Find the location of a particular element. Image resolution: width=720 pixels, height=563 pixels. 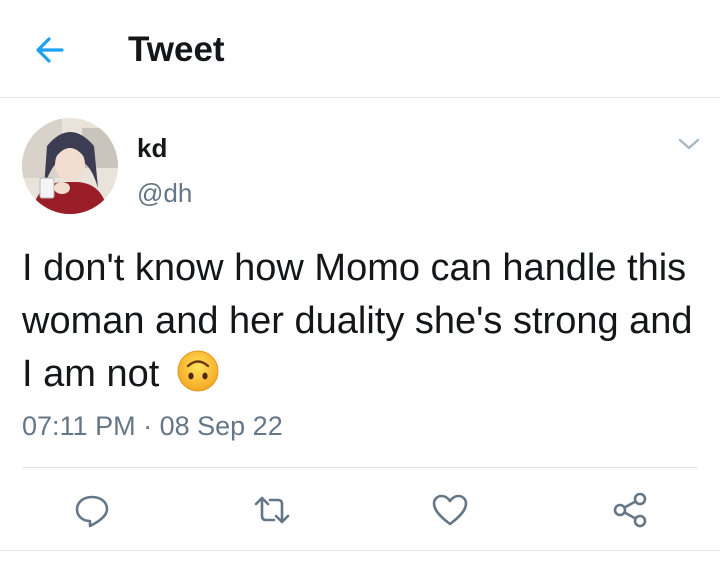

share-icon is located at coordinates (630, 510).